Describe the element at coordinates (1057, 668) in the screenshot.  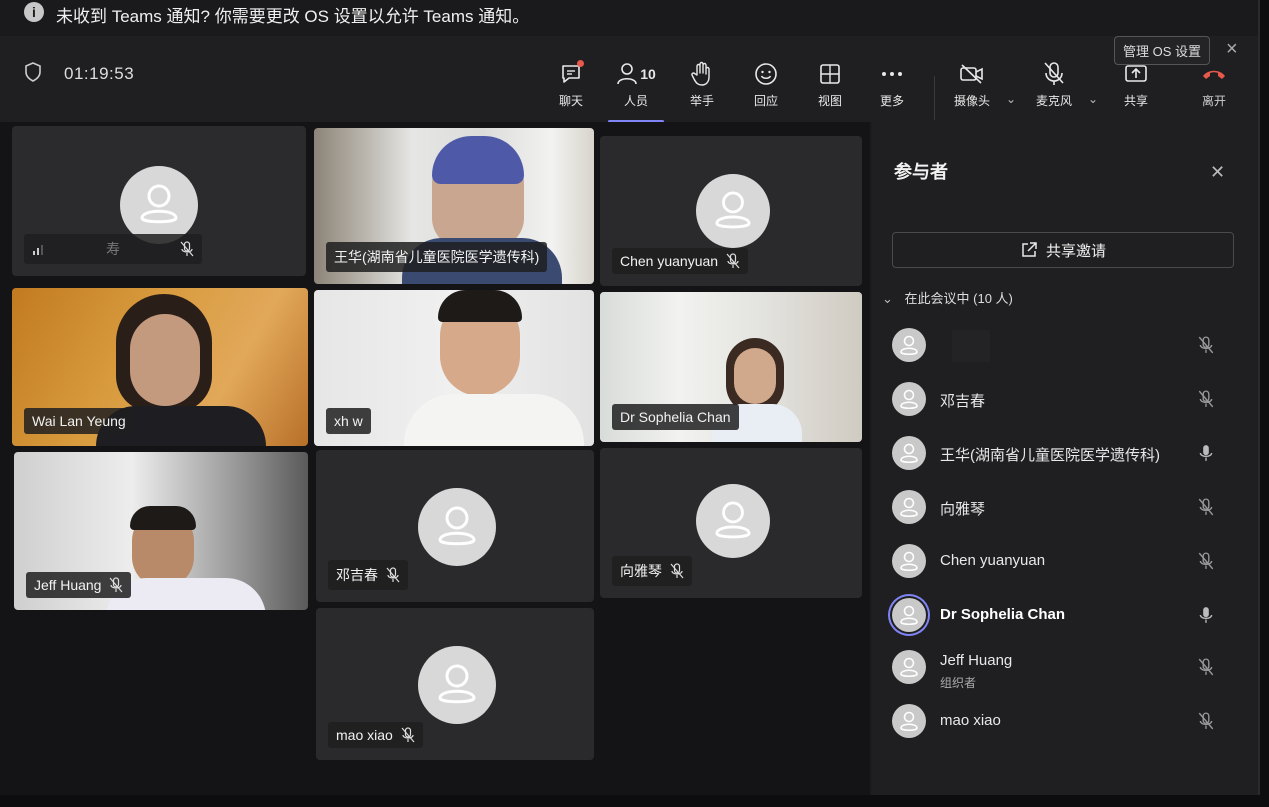
I see `participant-row: Jeff Huang 组织者` at that location.